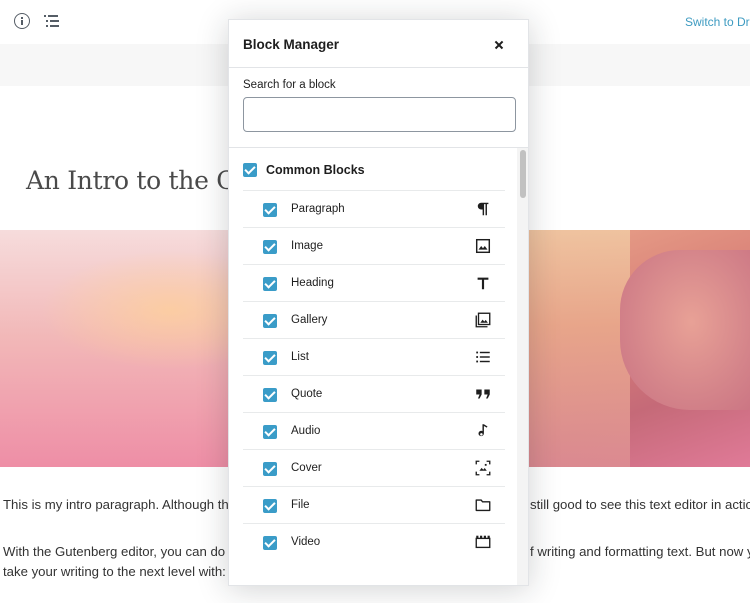  What do you see at coordinates (379, 114) in the screenshot?
I see `search-input` at bounding box center [379, 114].